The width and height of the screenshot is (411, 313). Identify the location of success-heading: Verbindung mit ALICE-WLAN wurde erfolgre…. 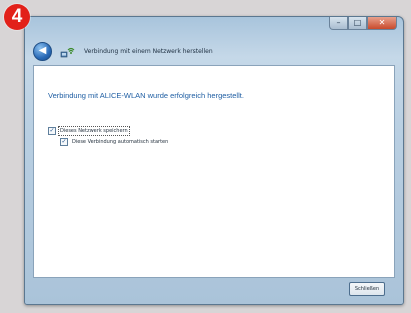
(146, 95).